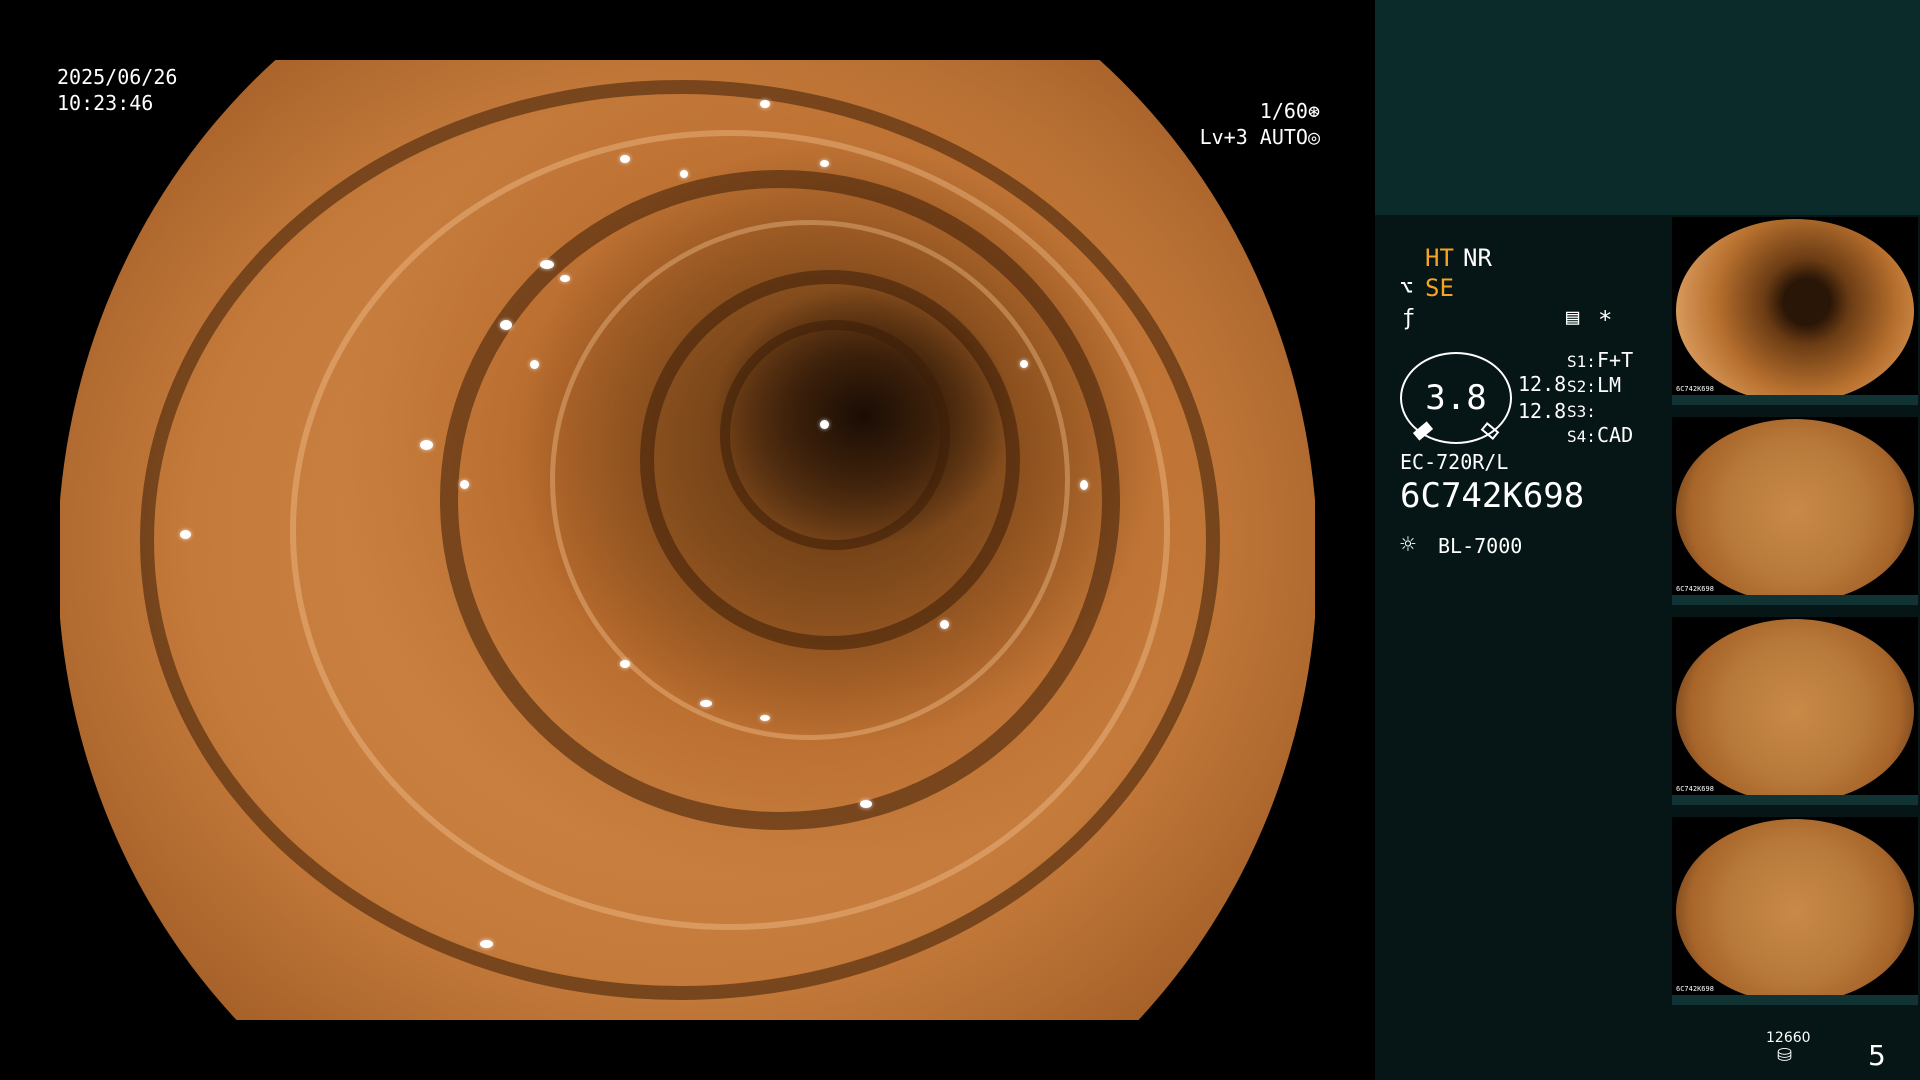 The height and width of the screenshot is (1080, 1920). Describe the element at coordinates (1454, 462) in the screenshot. I see `scope-model-text: EC-720R/L` at that location.